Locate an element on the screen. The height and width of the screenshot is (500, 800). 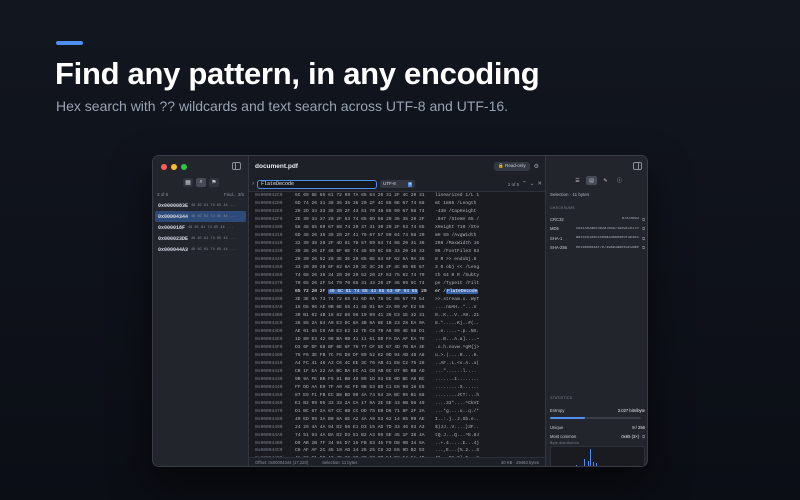
hex-row-offset: 0x000043F0 is located at coordinates (269, 347).